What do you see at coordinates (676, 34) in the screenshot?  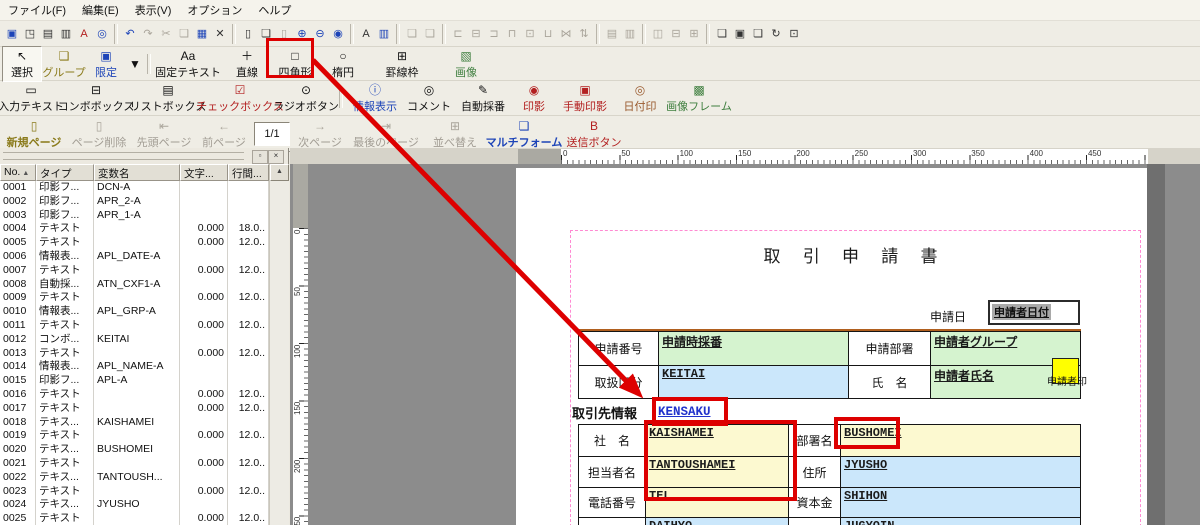 I see `same-height-button: ⊟` at bounding box center [676, 34].